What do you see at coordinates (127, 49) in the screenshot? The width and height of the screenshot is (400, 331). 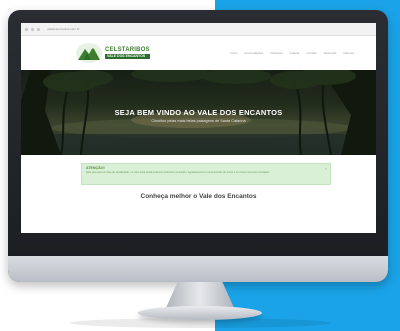 I see `logo-name: CELSTARIBOS` at bounding box center [127, 49].